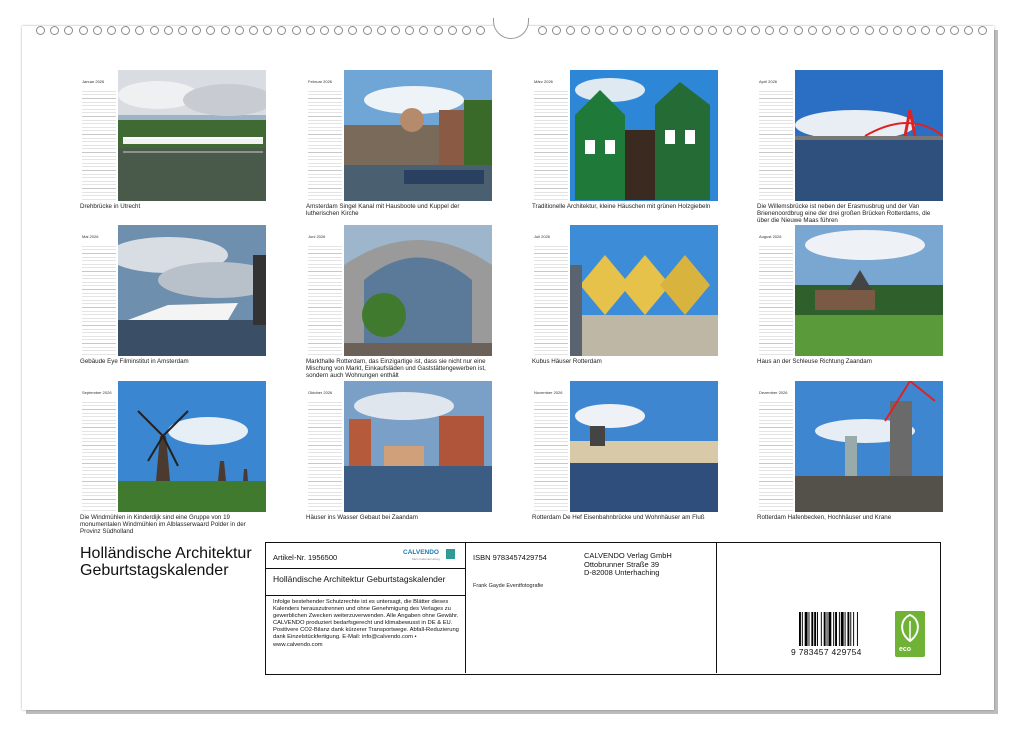 This screenshot has height=735, width=1020. Describe the element at coordinates (622, 572) in the screenshot. I see `publisher-city: D-82008 Unterhaching` at that location.